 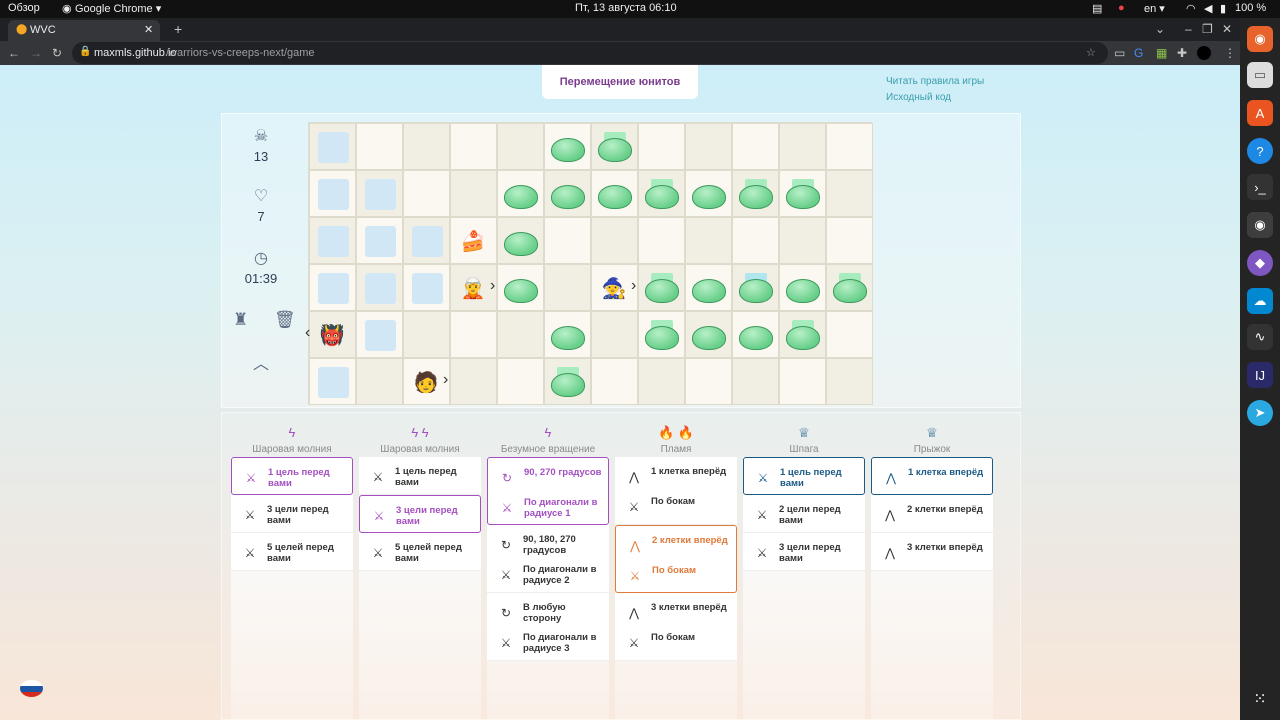 What do you see at coordinates (261, 362) in the screenshot?
I see `collapse-chevron-icon: ︿` at bounding box center [261, 362].